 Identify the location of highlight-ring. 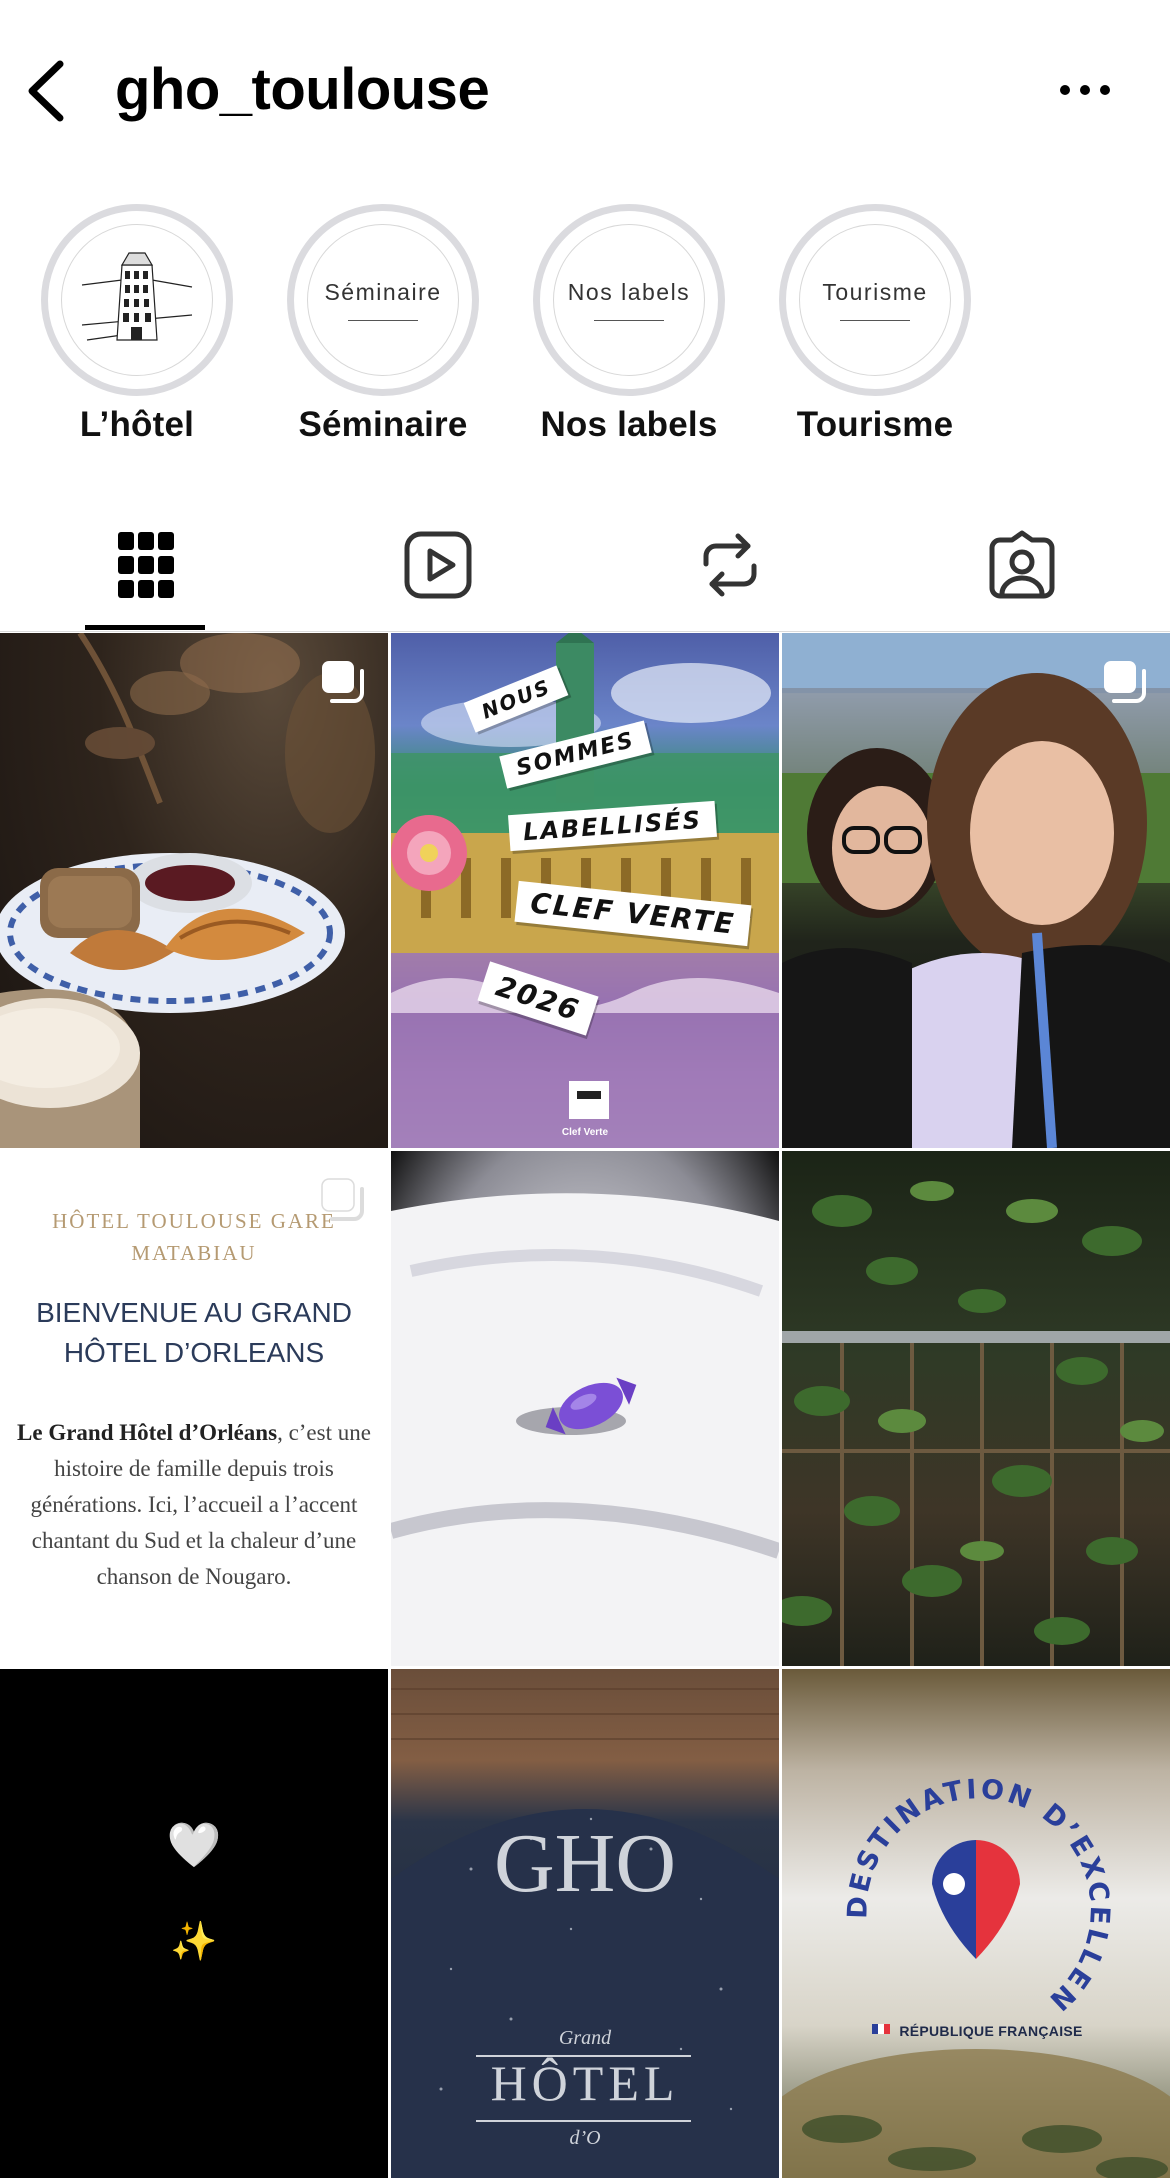
(137, 300).